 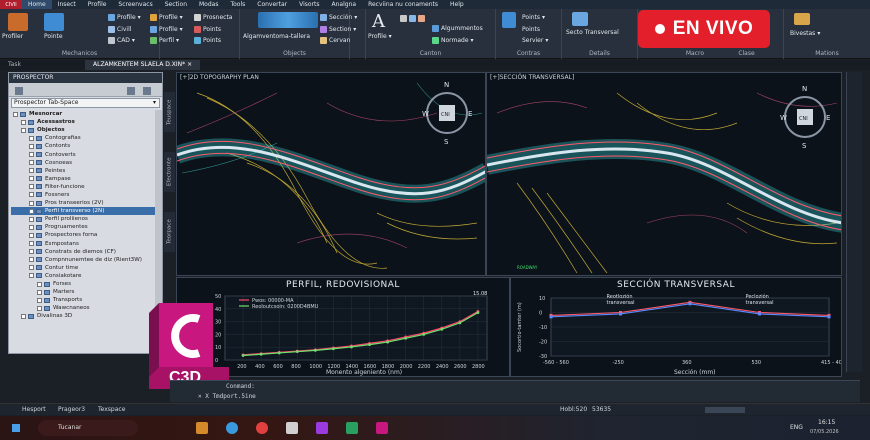 What do you see at coordinates (85, 138) in the screenshot?
I see `tree-item: Contografias` at bounding box center [85, 138].